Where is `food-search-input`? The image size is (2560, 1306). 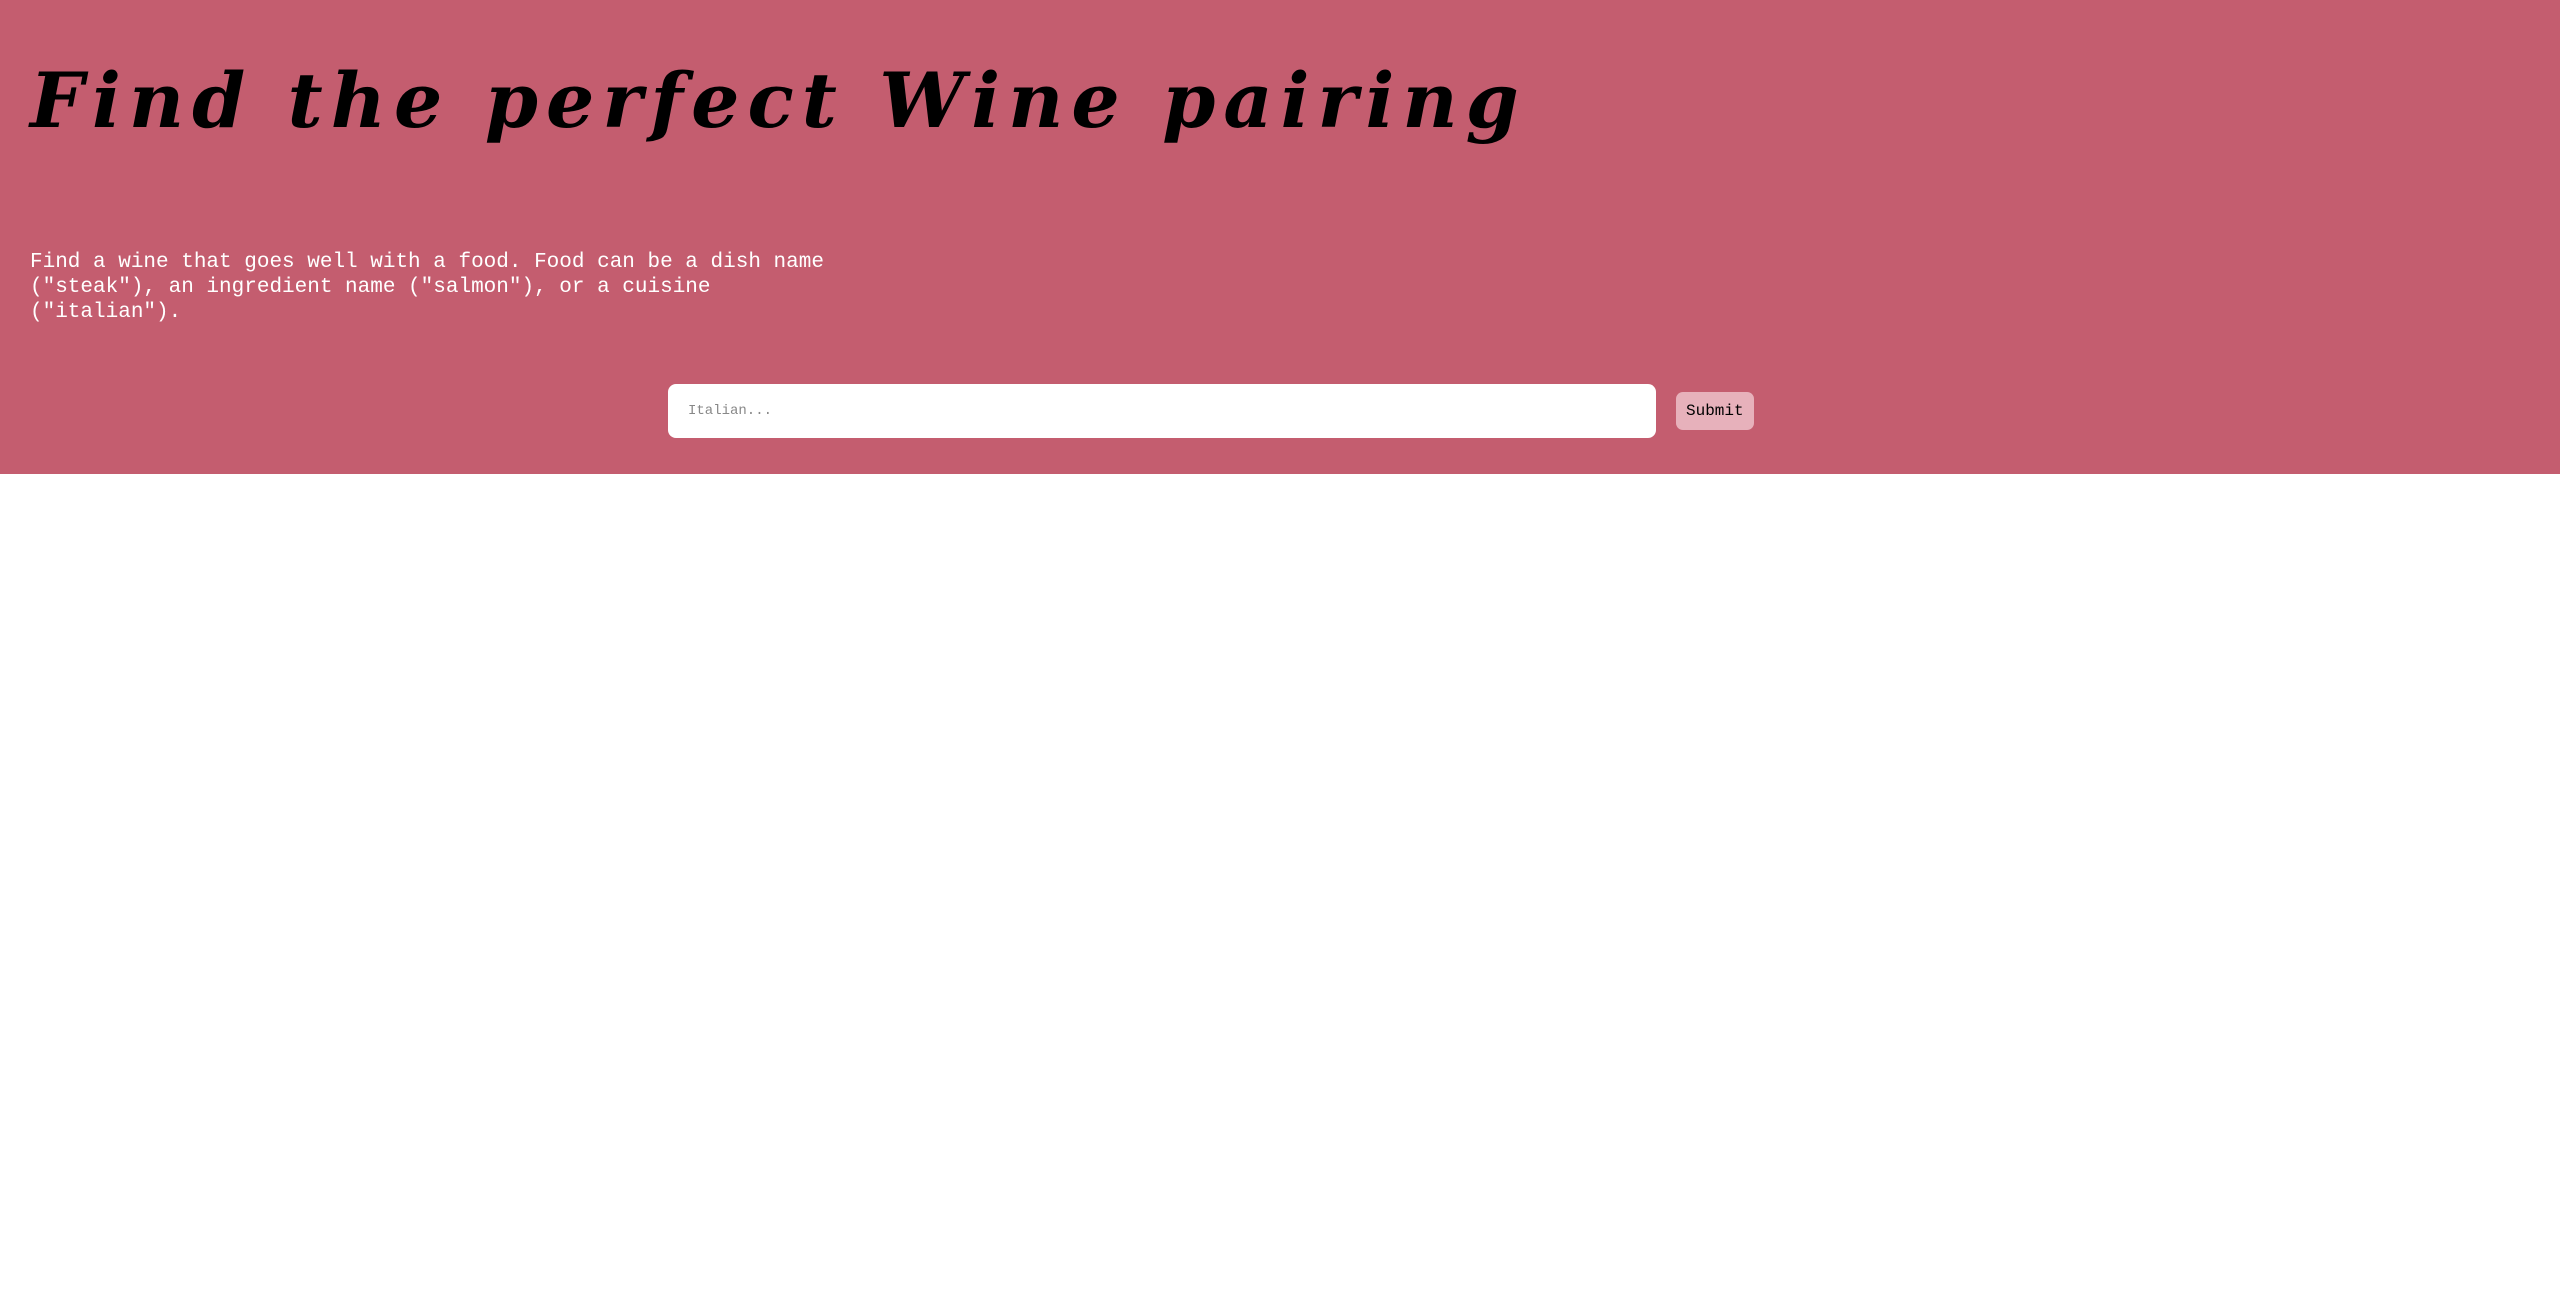
food-search-input is located at coordinates (1162, 411).